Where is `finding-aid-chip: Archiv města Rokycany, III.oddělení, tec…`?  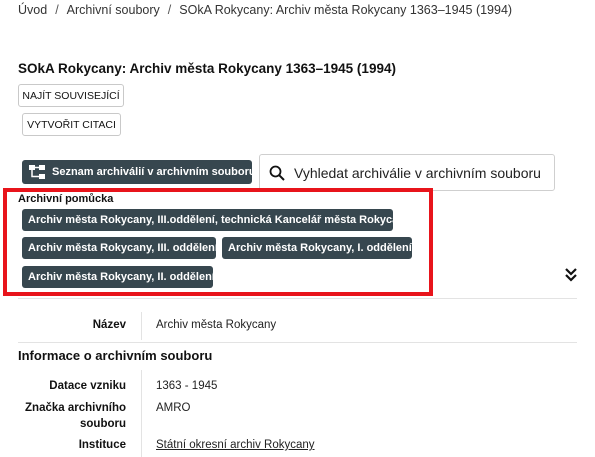 finding-aid-chip: Archiv města Rokycany, III.oddělení, tec… is located at coordinates (213, 220).